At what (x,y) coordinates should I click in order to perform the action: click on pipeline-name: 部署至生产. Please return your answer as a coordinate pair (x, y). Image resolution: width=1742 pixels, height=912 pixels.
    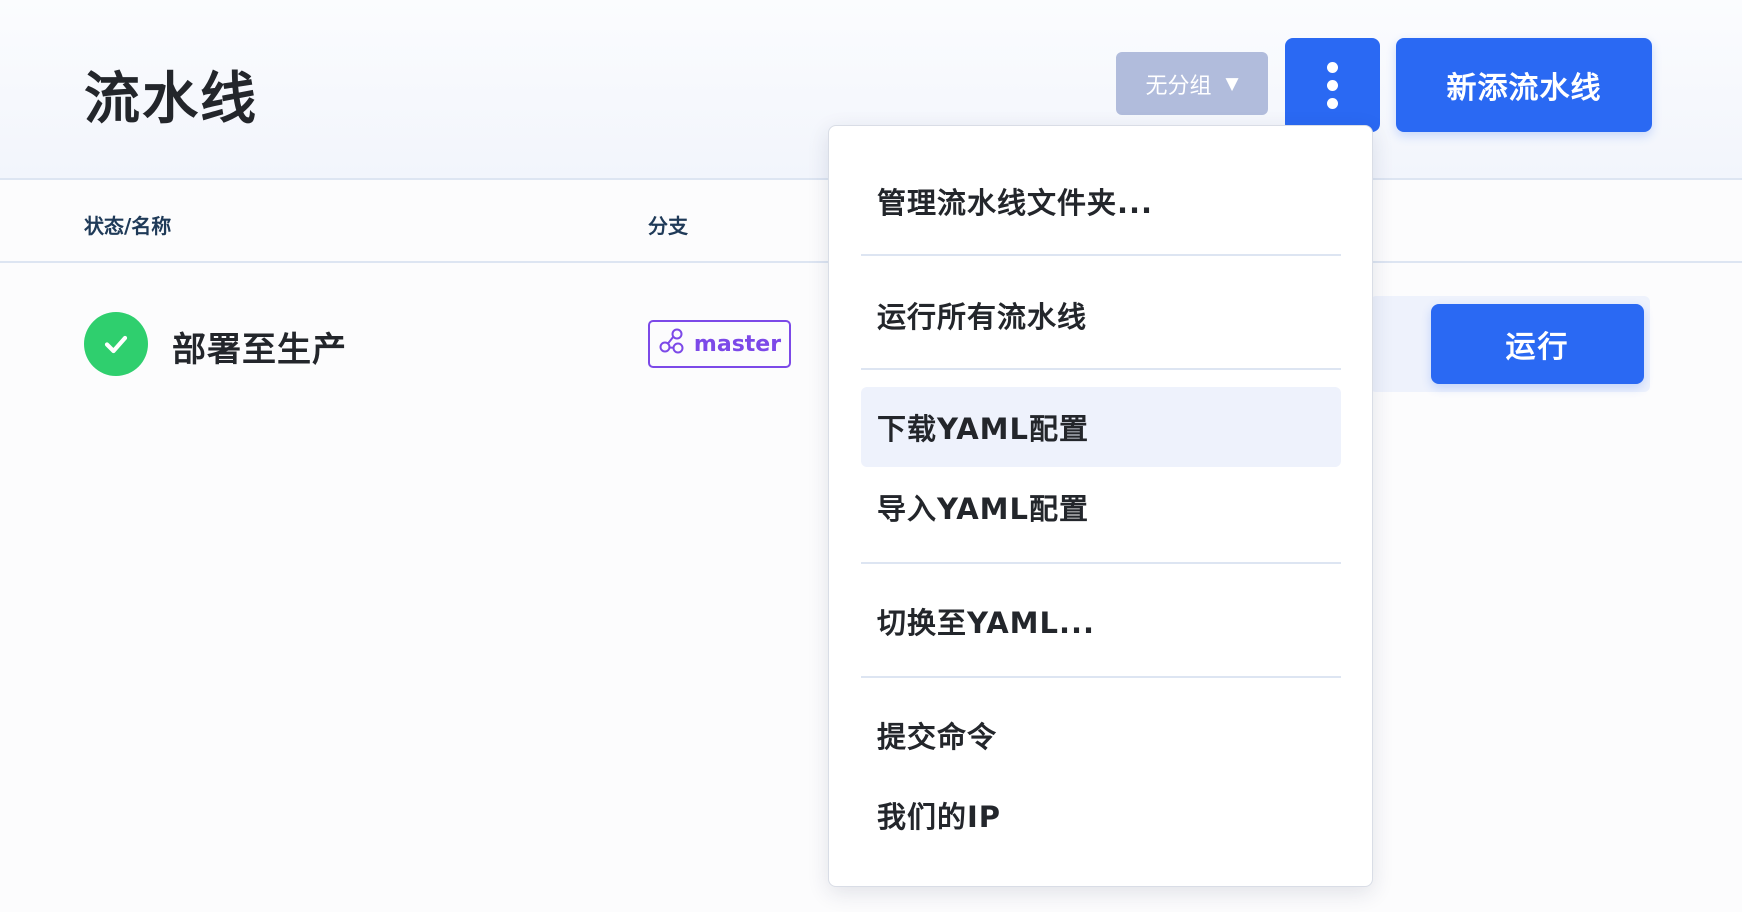
    Looking at the image, I should click on (259, 346).